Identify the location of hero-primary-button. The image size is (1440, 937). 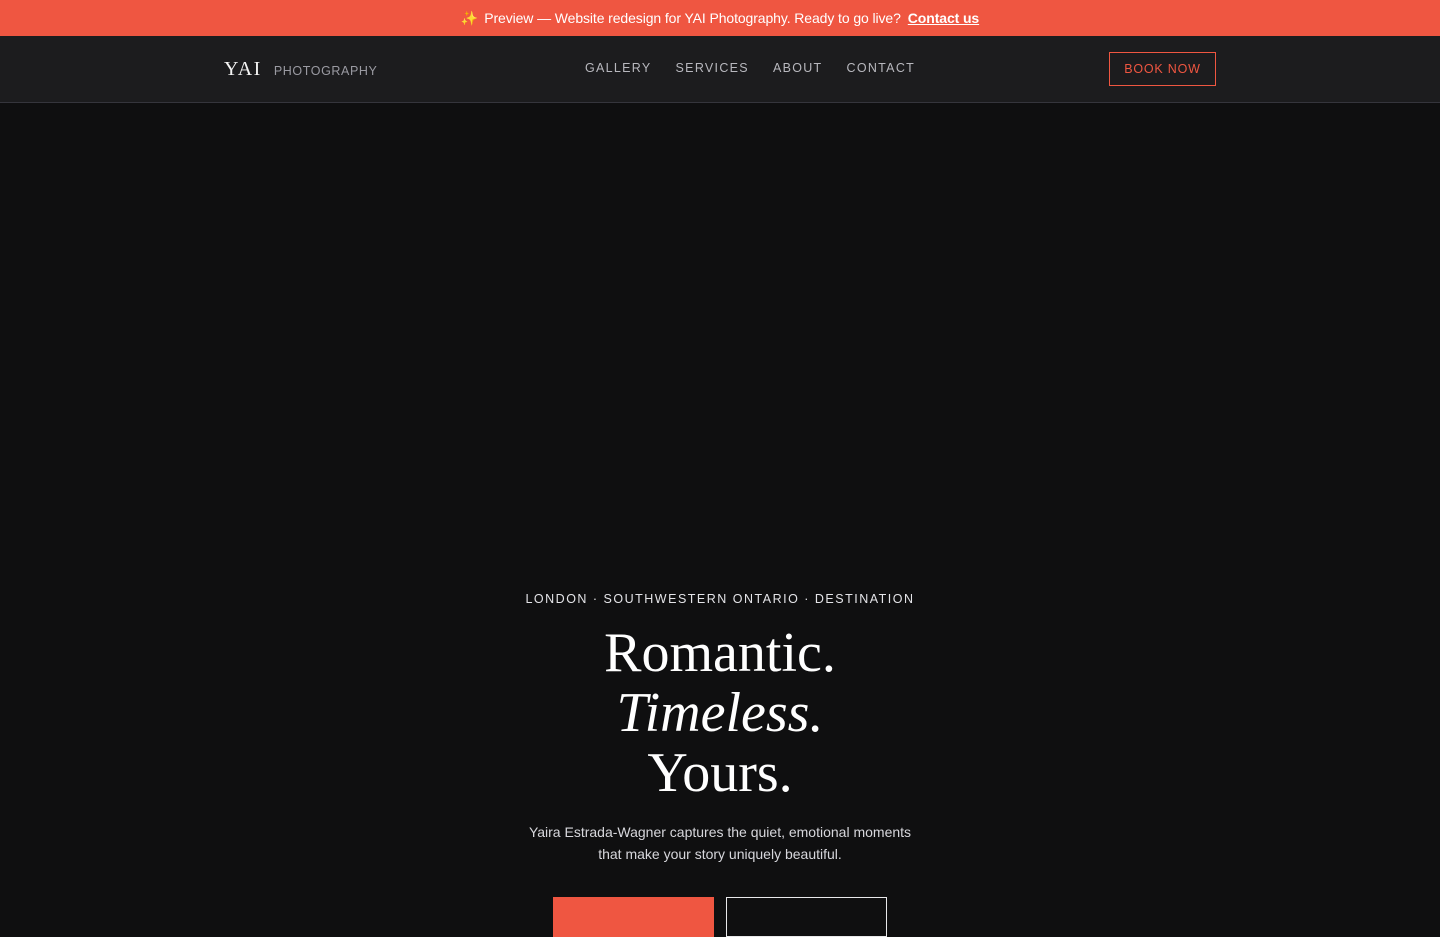
(633, 917).